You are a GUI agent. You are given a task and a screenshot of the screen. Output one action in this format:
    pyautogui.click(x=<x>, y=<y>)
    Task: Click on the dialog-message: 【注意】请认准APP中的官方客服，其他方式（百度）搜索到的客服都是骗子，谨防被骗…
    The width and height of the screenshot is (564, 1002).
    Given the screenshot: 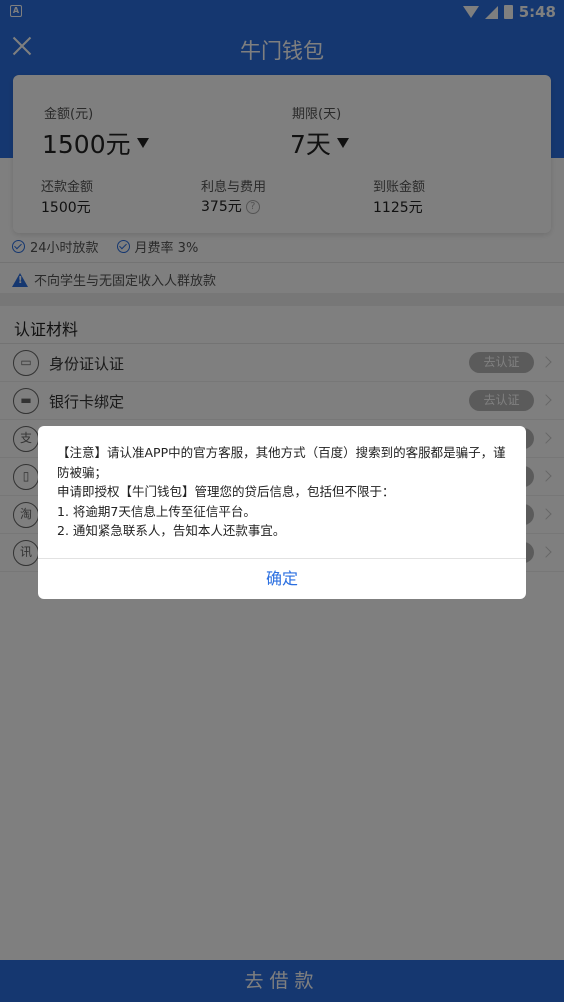 What is the action you would take?
    pyautogui.click(x=284, y=492)
    